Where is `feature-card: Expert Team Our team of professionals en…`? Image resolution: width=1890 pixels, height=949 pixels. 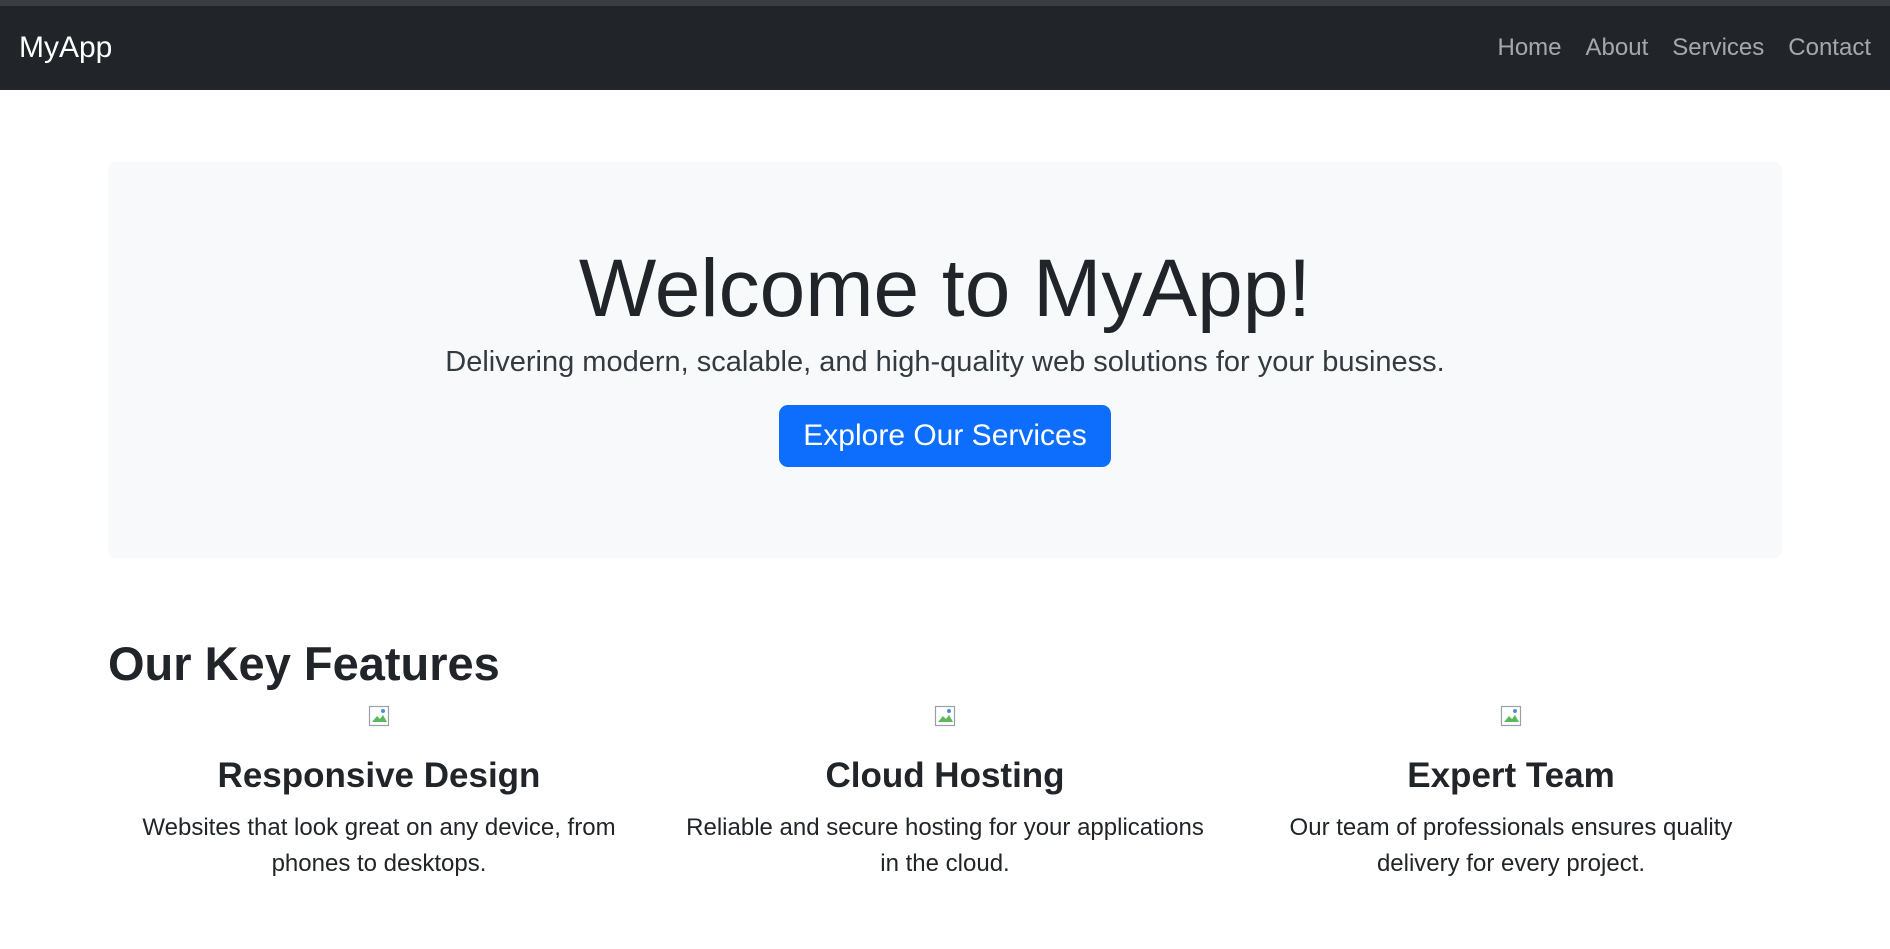 feature-card: Expert Team Our team of professionals en… is located at coordinates (1511, 793).